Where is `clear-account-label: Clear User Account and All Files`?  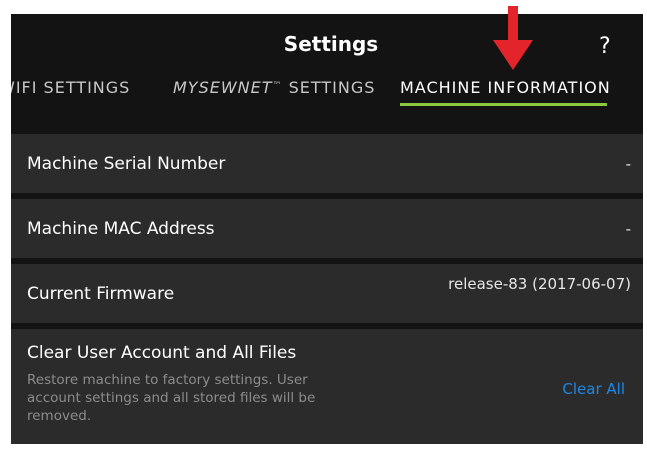 clear-account-label: Clear User Account and All Files is located at coordinates (162, 353).